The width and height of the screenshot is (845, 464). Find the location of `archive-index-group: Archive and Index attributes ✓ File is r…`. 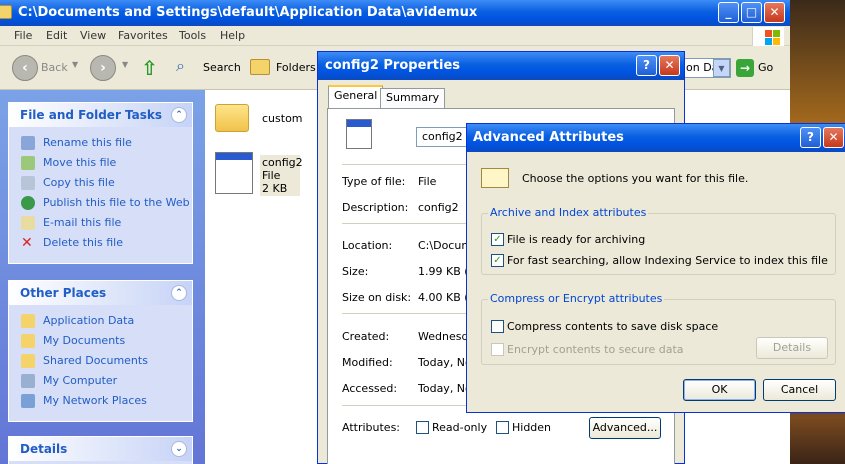

archive-index-group: Archive and Index attributes ✓ File is r… is located at coordinates (658, 240).